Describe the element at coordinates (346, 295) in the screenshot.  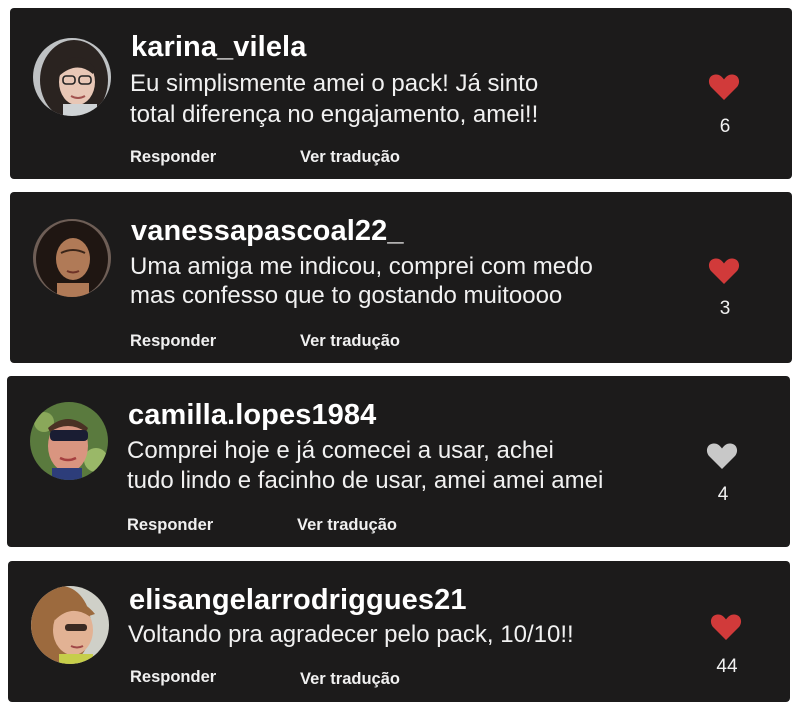
I see `comment-text-line: mas confesso que to gostando muitoooo` at that location.